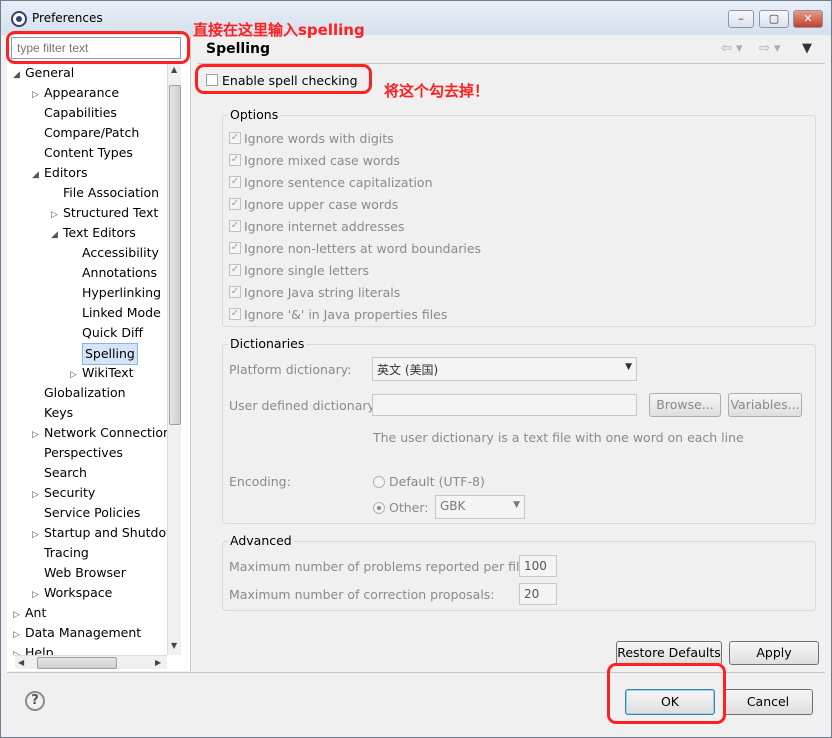 The image size is (832, 738). What do you see at coordinates (362, 248) in the screenshot?
I see `option-label: Ignore non-letters at word boundaries` at bounding box center [362, 248].